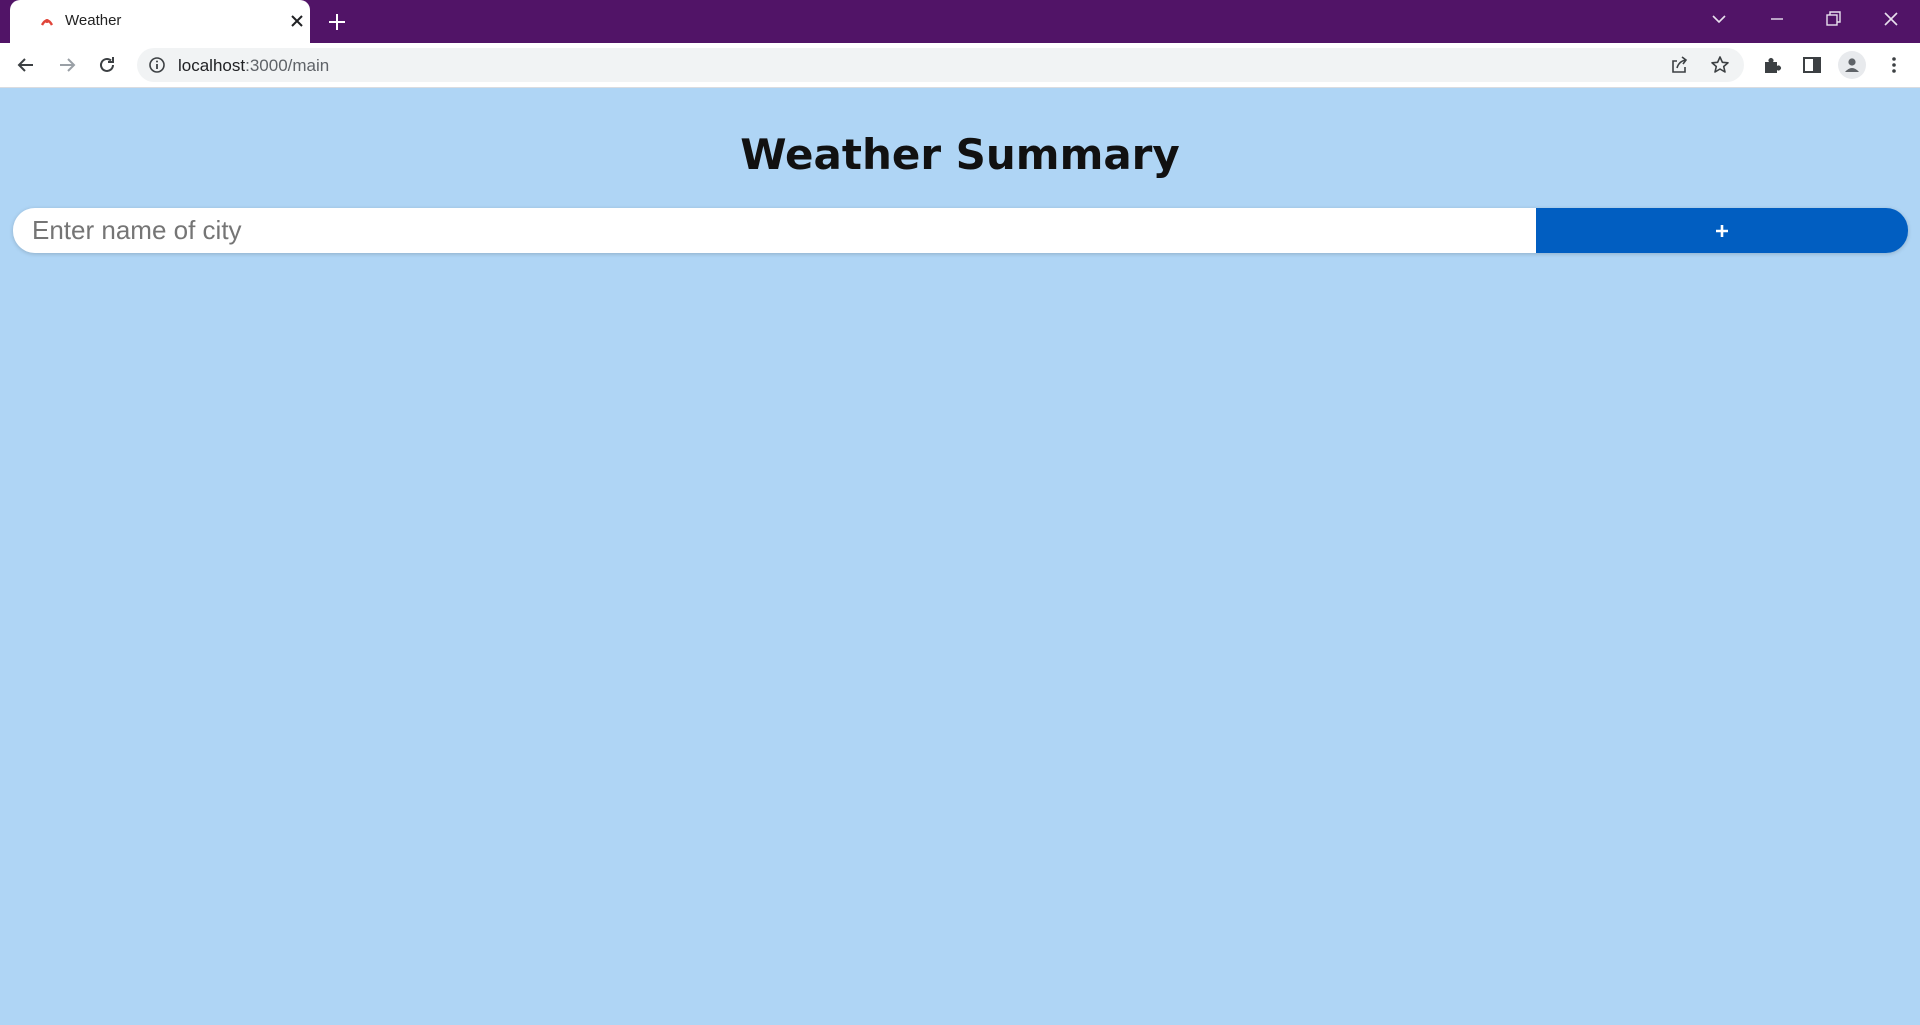 This screenshot has width=1920, height=1025. I want to click on address-bar: localhost:3000/main, so click(940, 65).